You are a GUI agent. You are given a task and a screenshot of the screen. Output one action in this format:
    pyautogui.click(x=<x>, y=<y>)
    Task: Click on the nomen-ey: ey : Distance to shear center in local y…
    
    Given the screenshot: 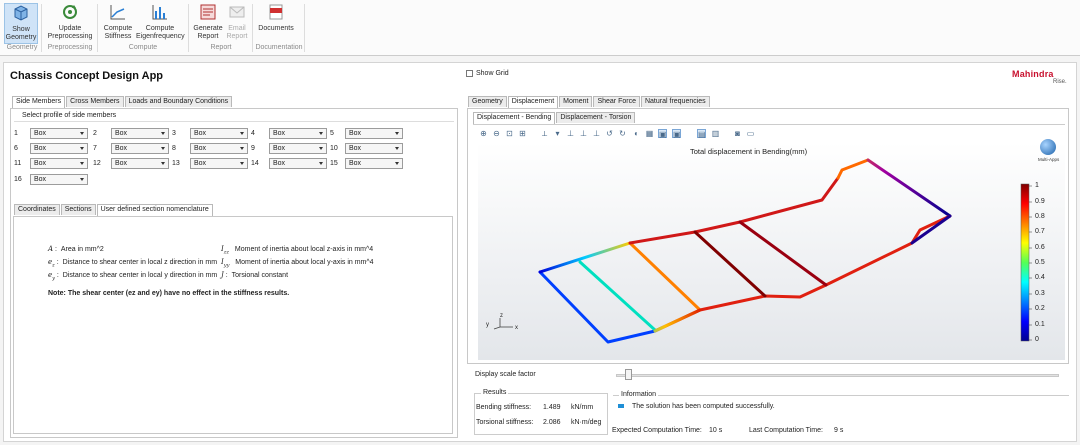 What is the action you would take?
    pyautogui.click(x=133, y=276)
    